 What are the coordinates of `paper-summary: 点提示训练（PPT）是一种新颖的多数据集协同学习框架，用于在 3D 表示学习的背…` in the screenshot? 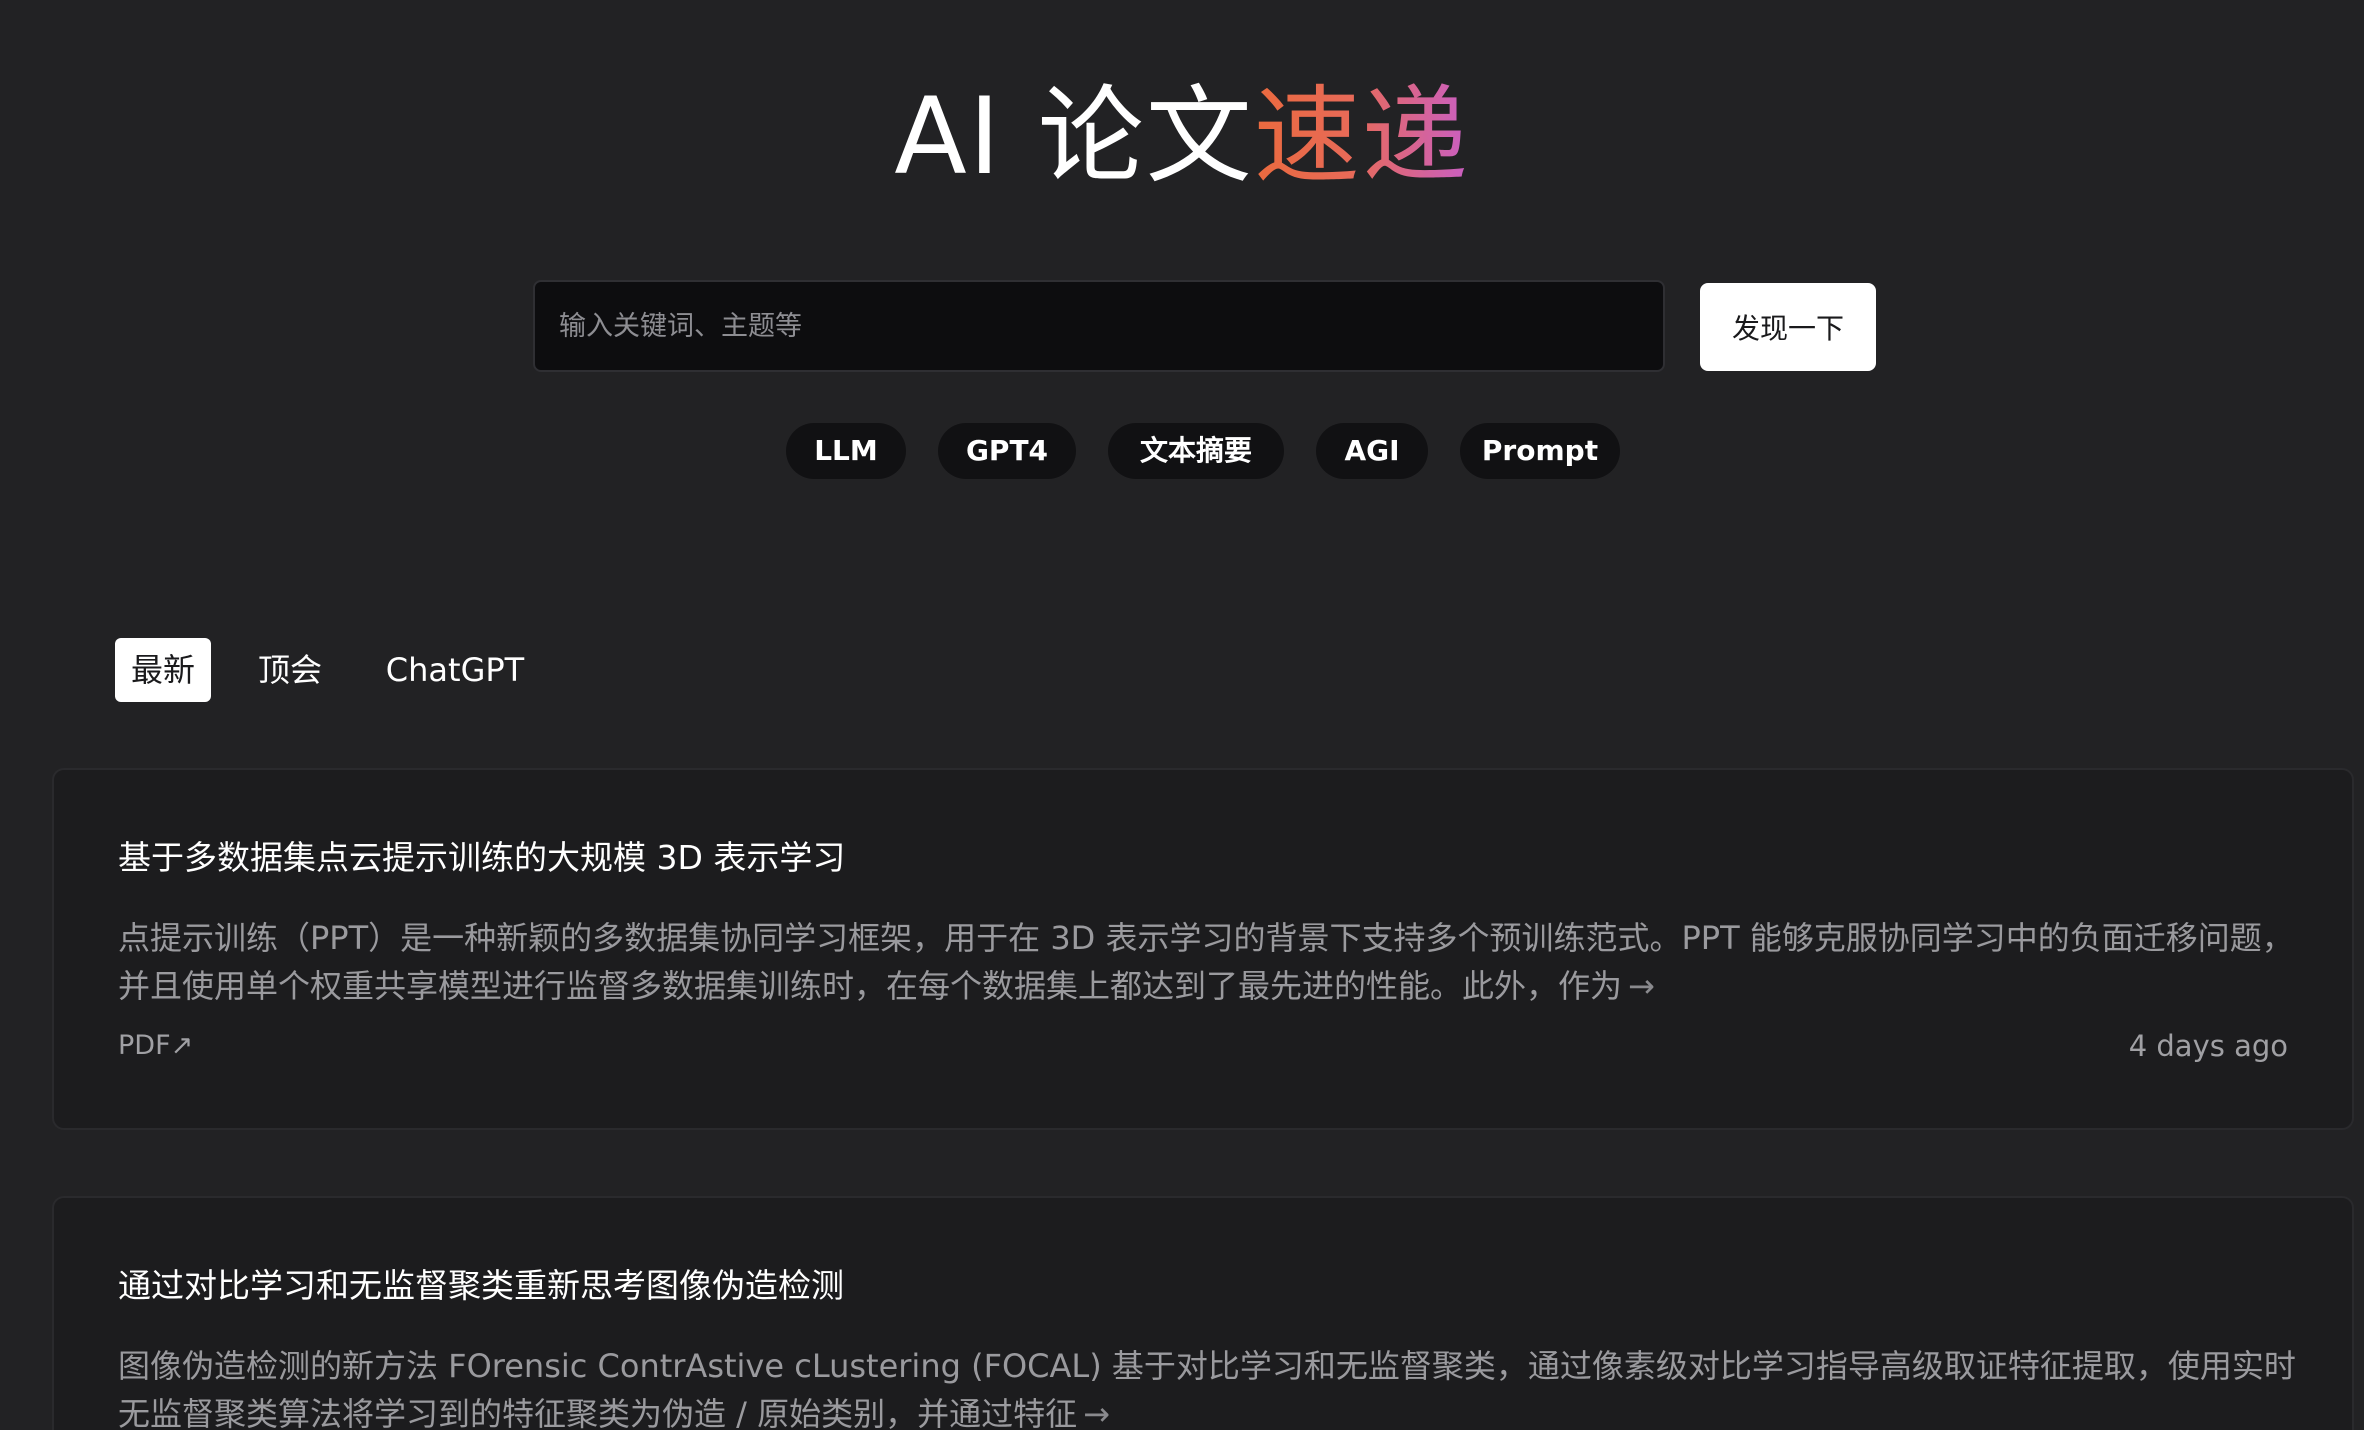 It's located at (1208, 962).